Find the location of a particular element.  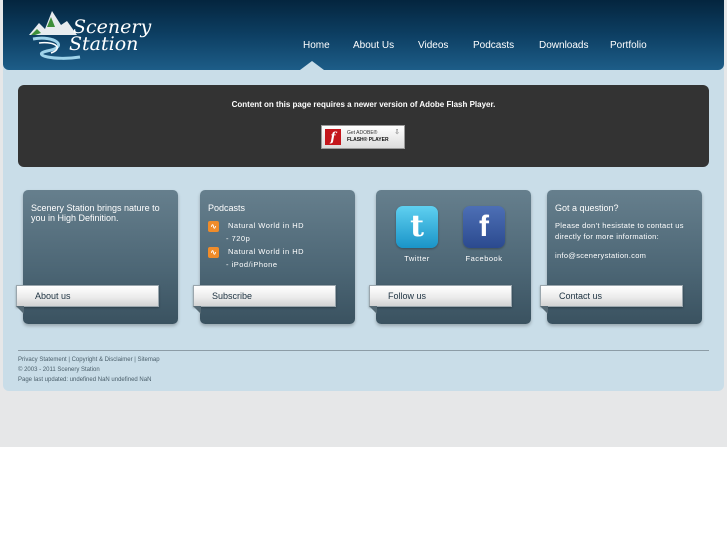

flash-logo-icon: f is located at coordinates (333, 137).